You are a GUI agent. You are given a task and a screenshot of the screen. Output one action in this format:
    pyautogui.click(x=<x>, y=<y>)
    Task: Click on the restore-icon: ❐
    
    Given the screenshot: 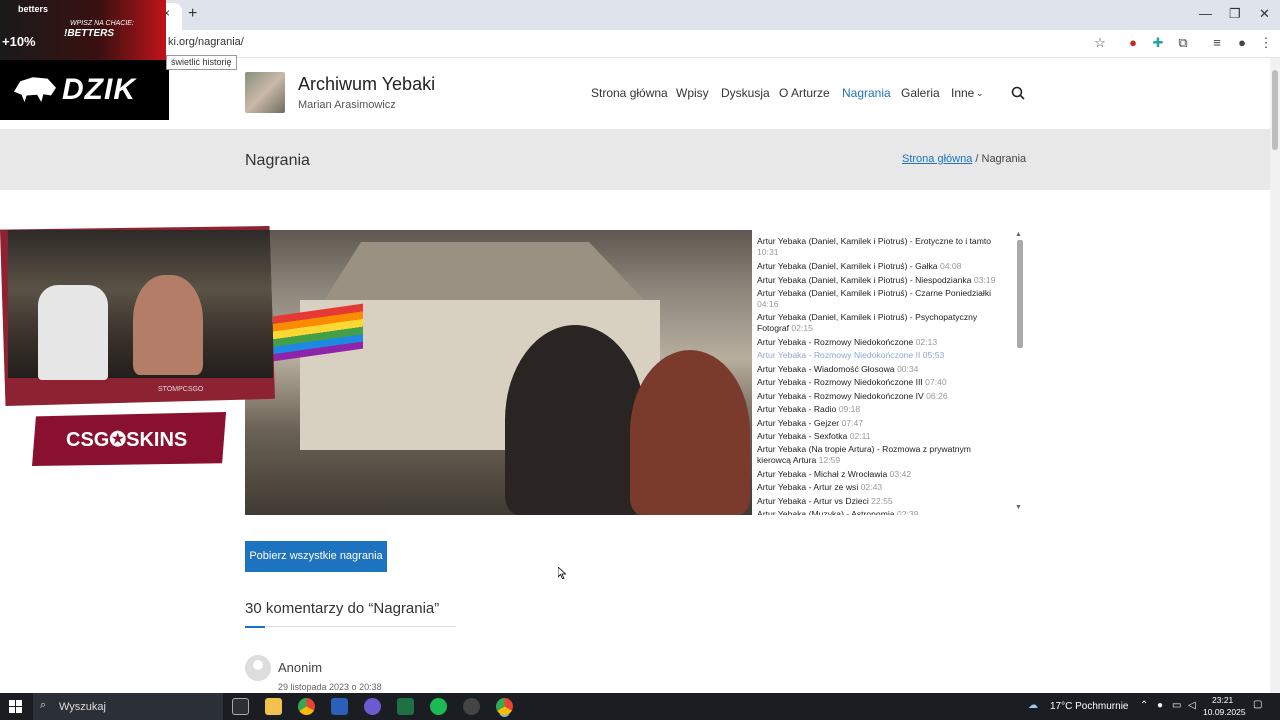 What is the action you would take?
    pyautogui.click(x=1235, y=14)
    